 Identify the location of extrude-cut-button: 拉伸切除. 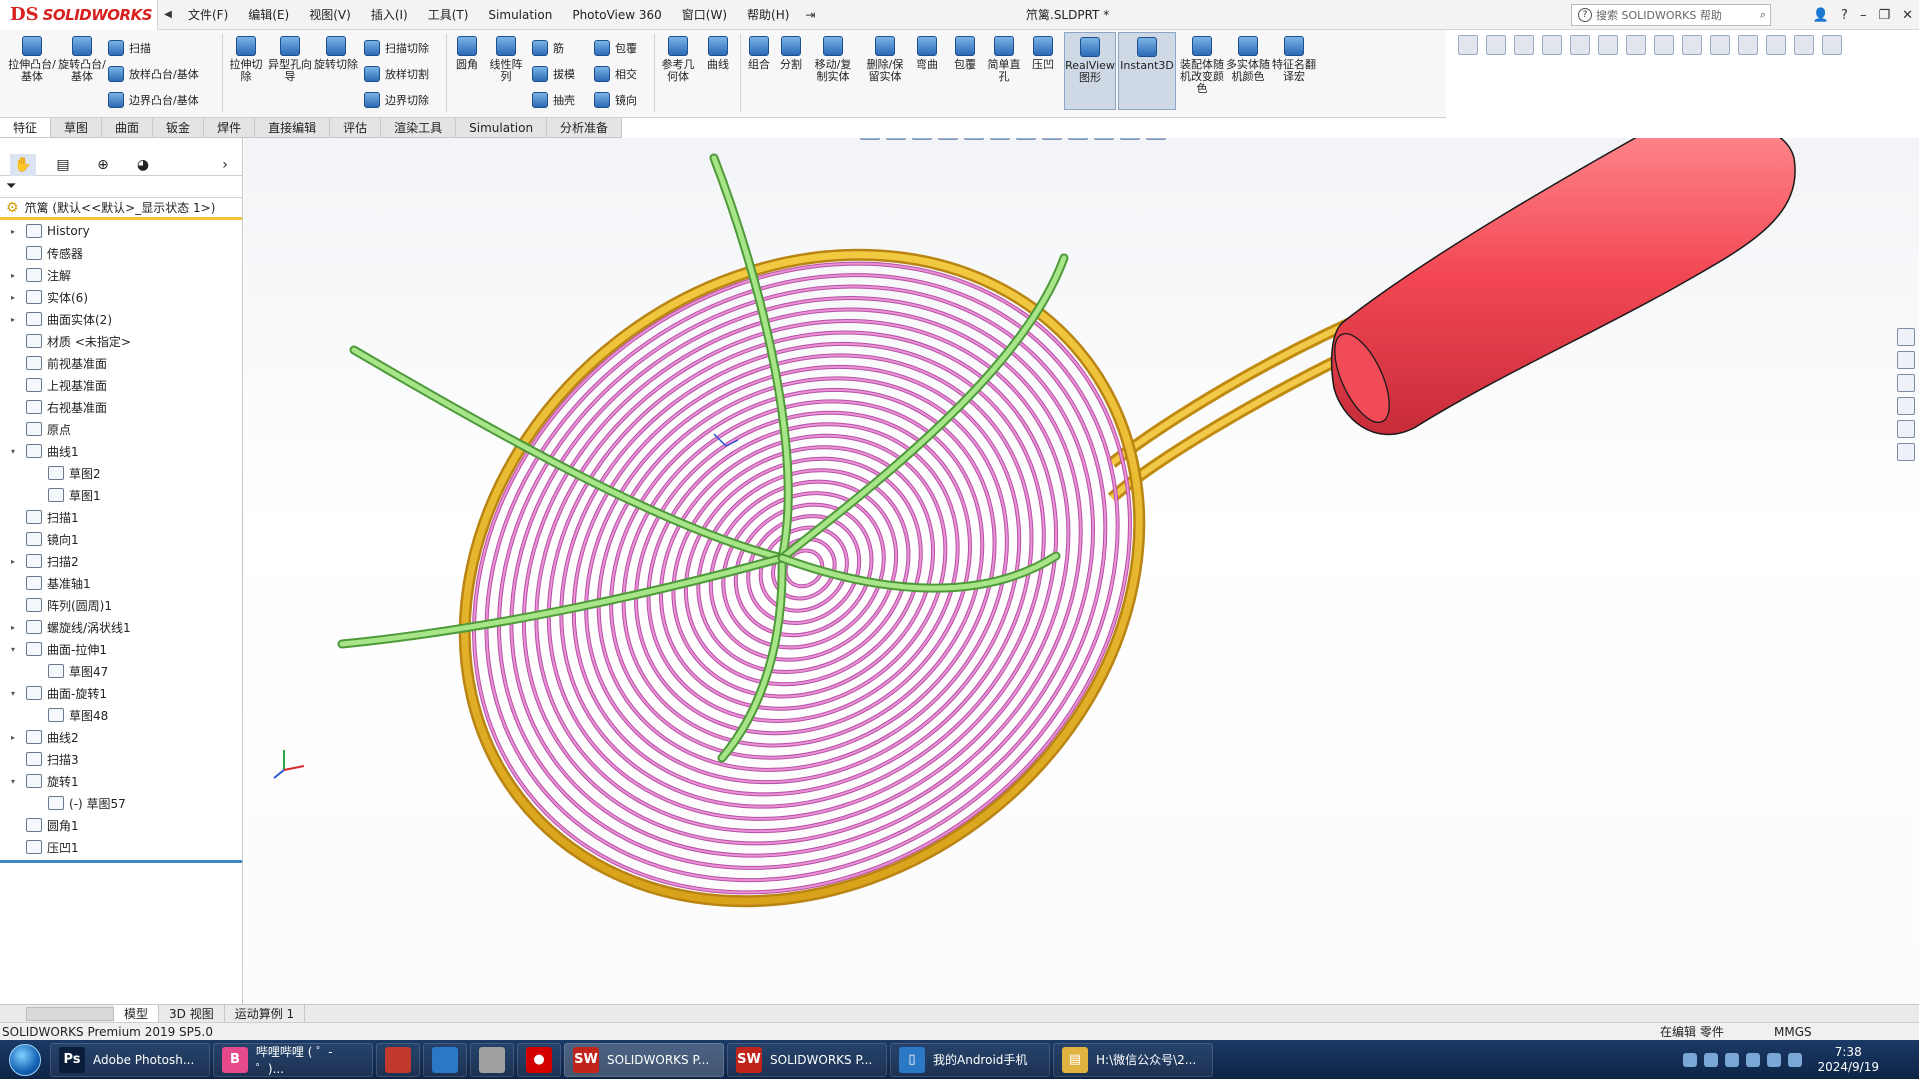
(246, 59).